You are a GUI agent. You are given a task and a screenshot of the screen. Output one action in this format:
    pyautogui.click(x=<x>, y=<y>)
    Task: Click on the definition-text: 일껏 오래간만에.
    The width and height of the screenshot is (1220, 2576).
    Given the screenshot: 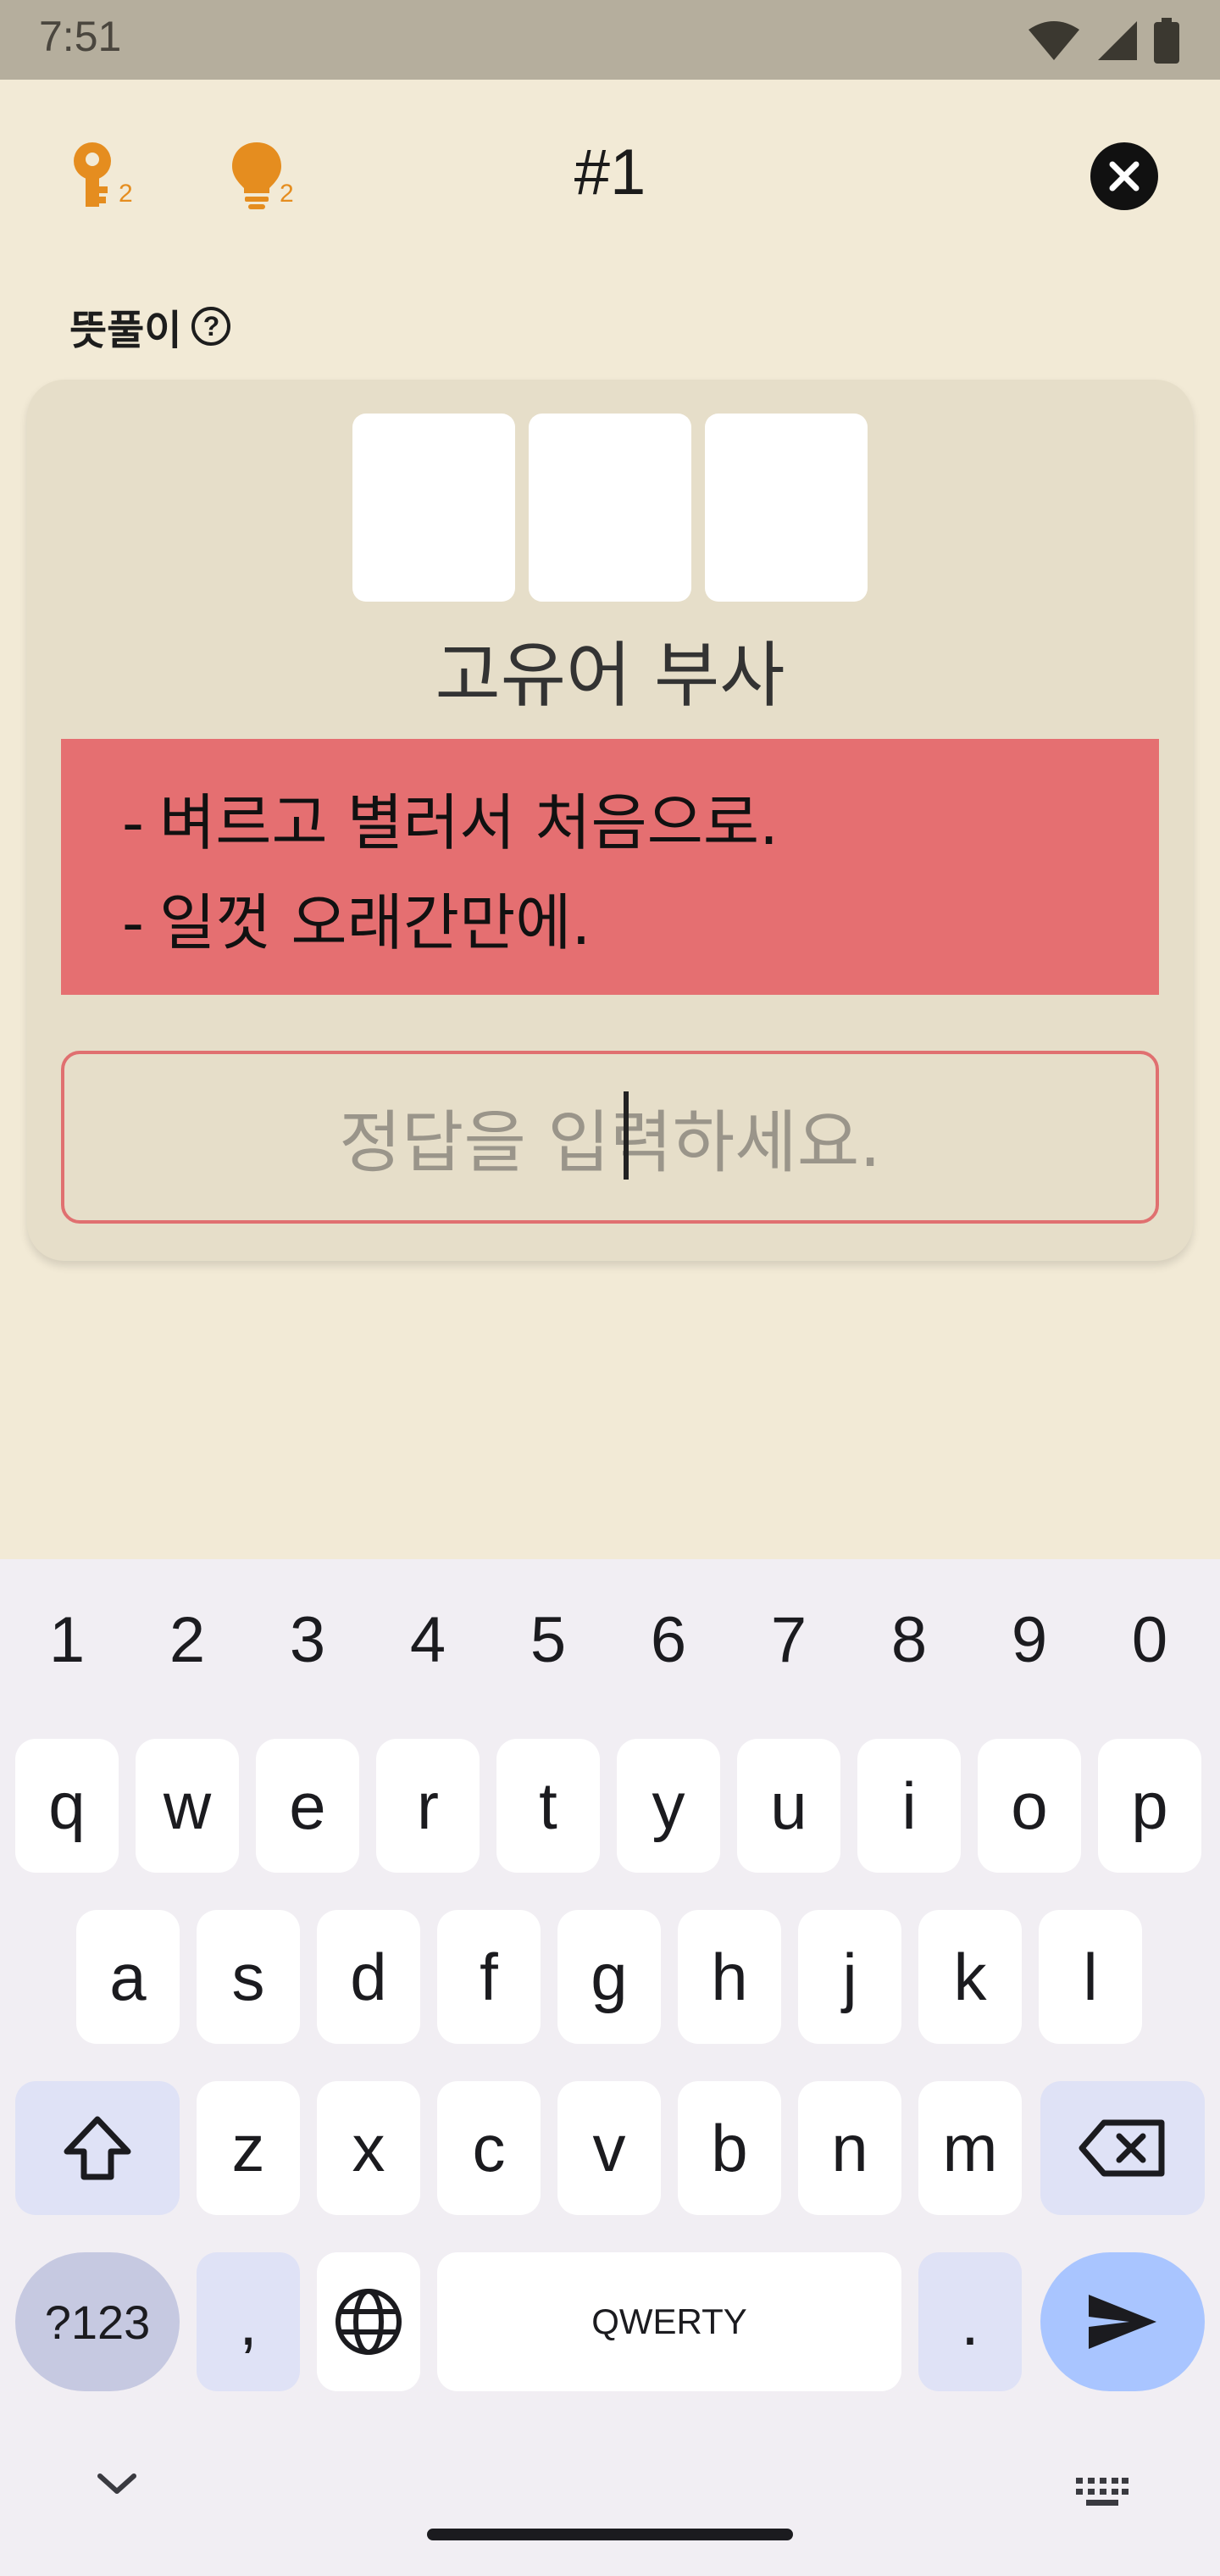 What is the action you would take?
    pyautogui.click(x=374, y=922)
    